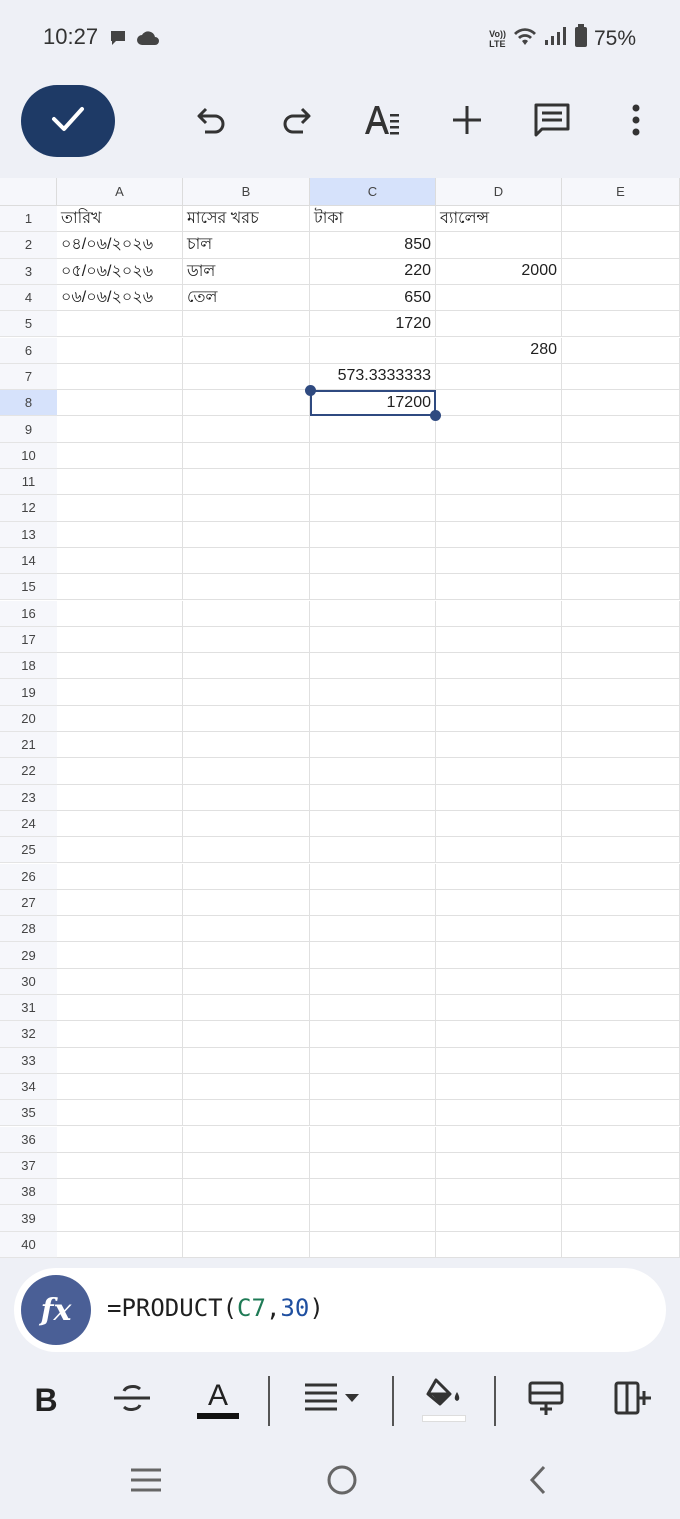 This screenshot has width=680, height=1519. Describe the element at coordinates (120, 718) in the screenshot. I see `cell-a20` at that location.